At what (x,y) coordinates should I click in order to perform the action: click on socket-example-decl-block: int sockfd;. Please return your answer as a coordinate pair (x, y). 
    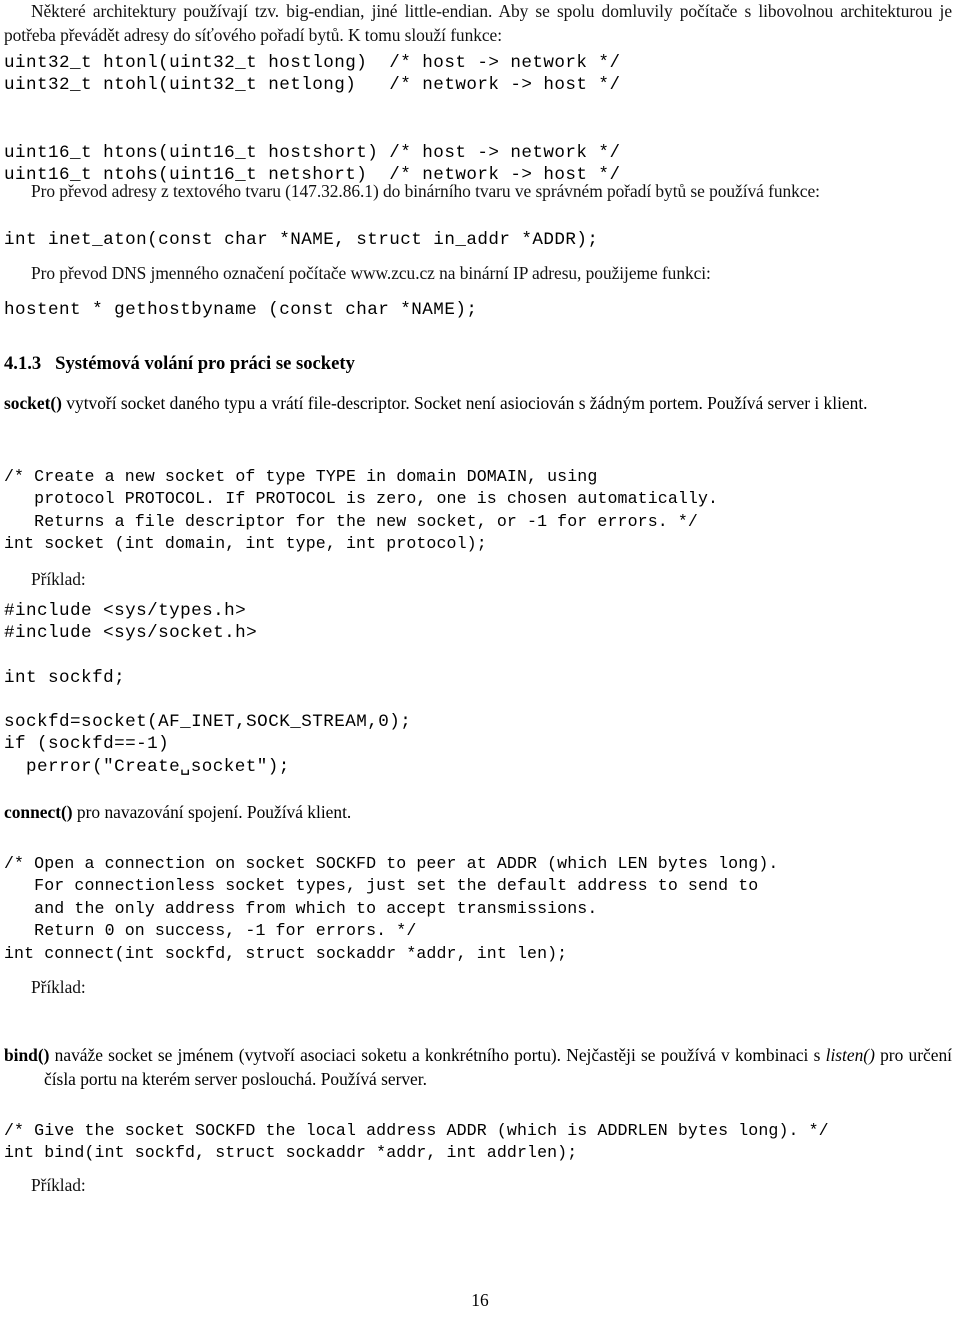
    Looking at the image, I should click on (478, 678).